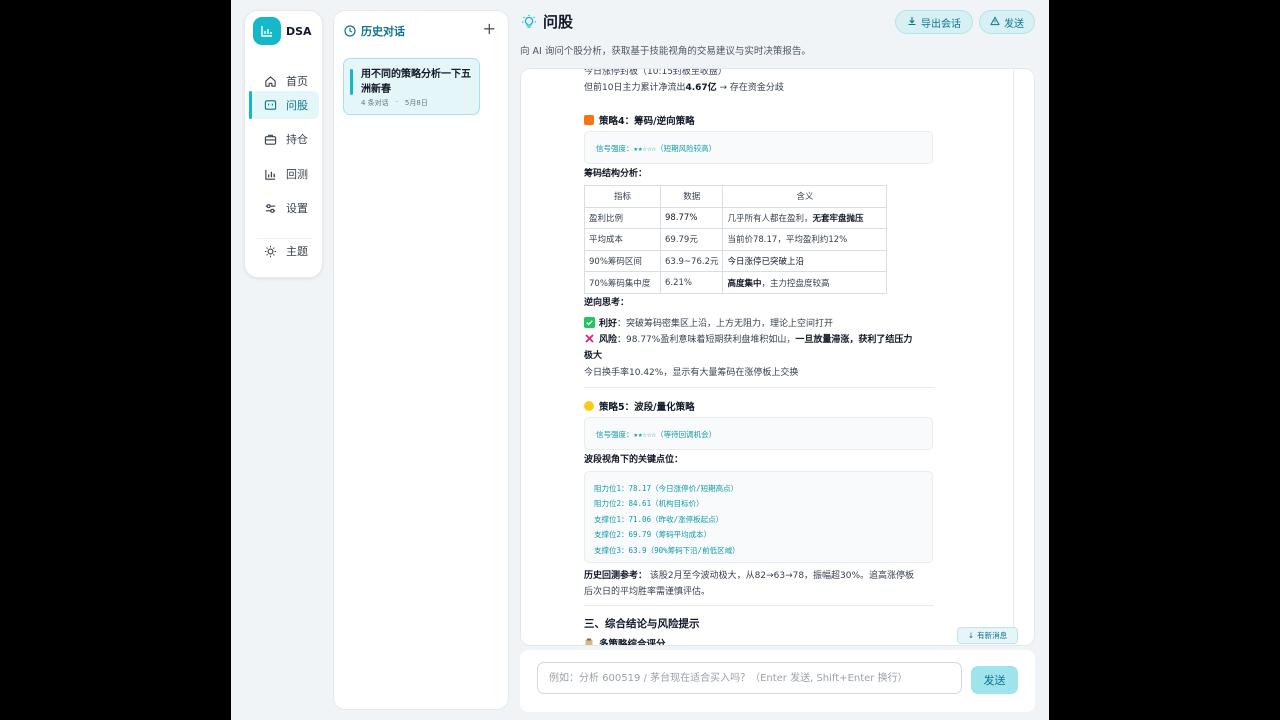  What do you see at coordinates (297, 208) in the screenshot?
I see `nav-label: 设置` at bounding box center [297, 208].